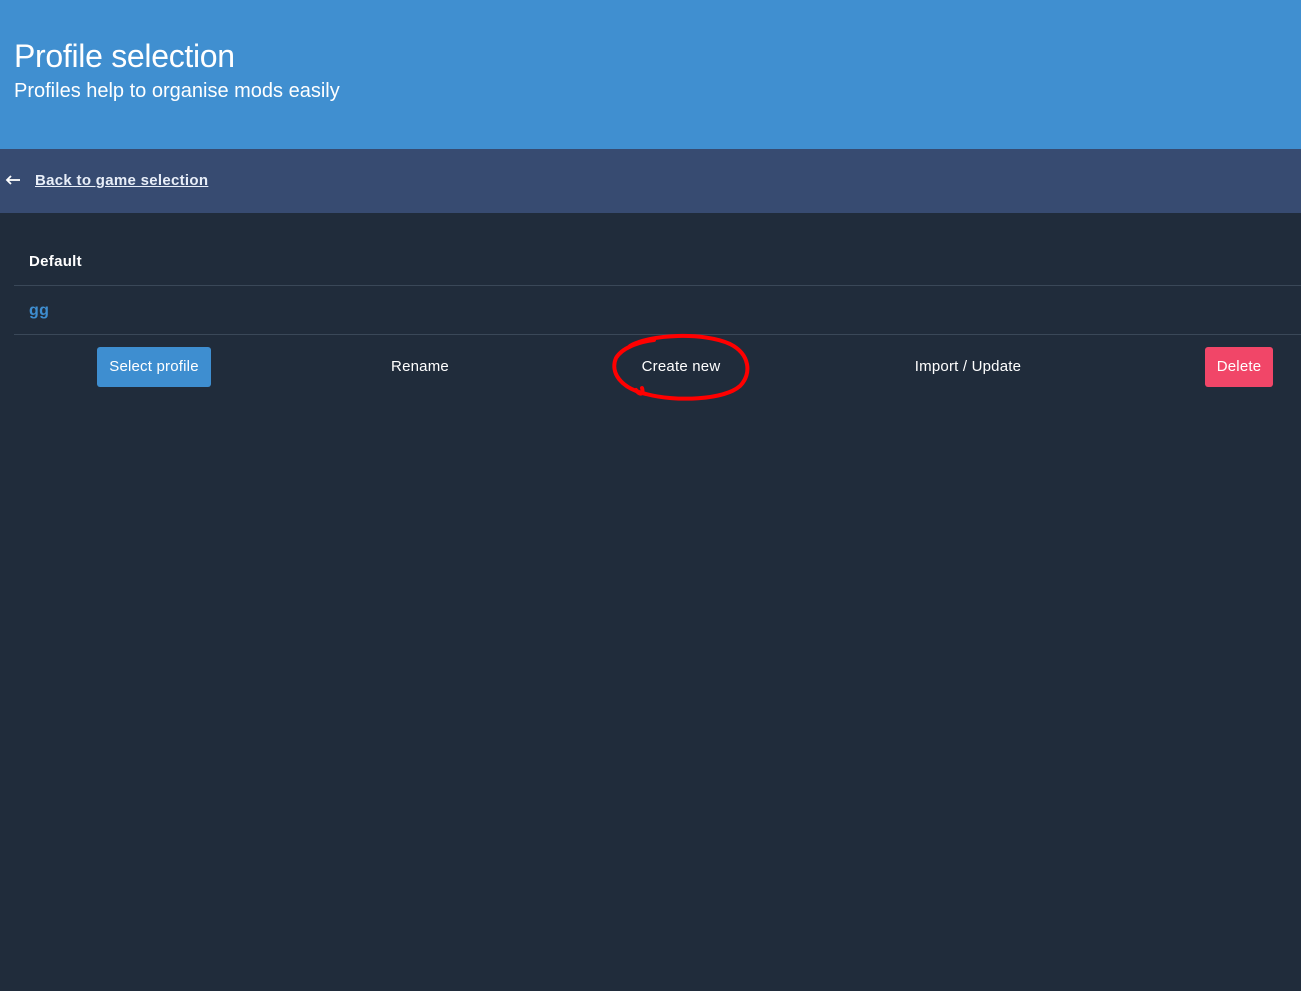 The width and height of the screenshot is (1301, 991). Describe the element at coordinates (124, 56) in the screenshot. I see `page-title: Profile selection` at that location.